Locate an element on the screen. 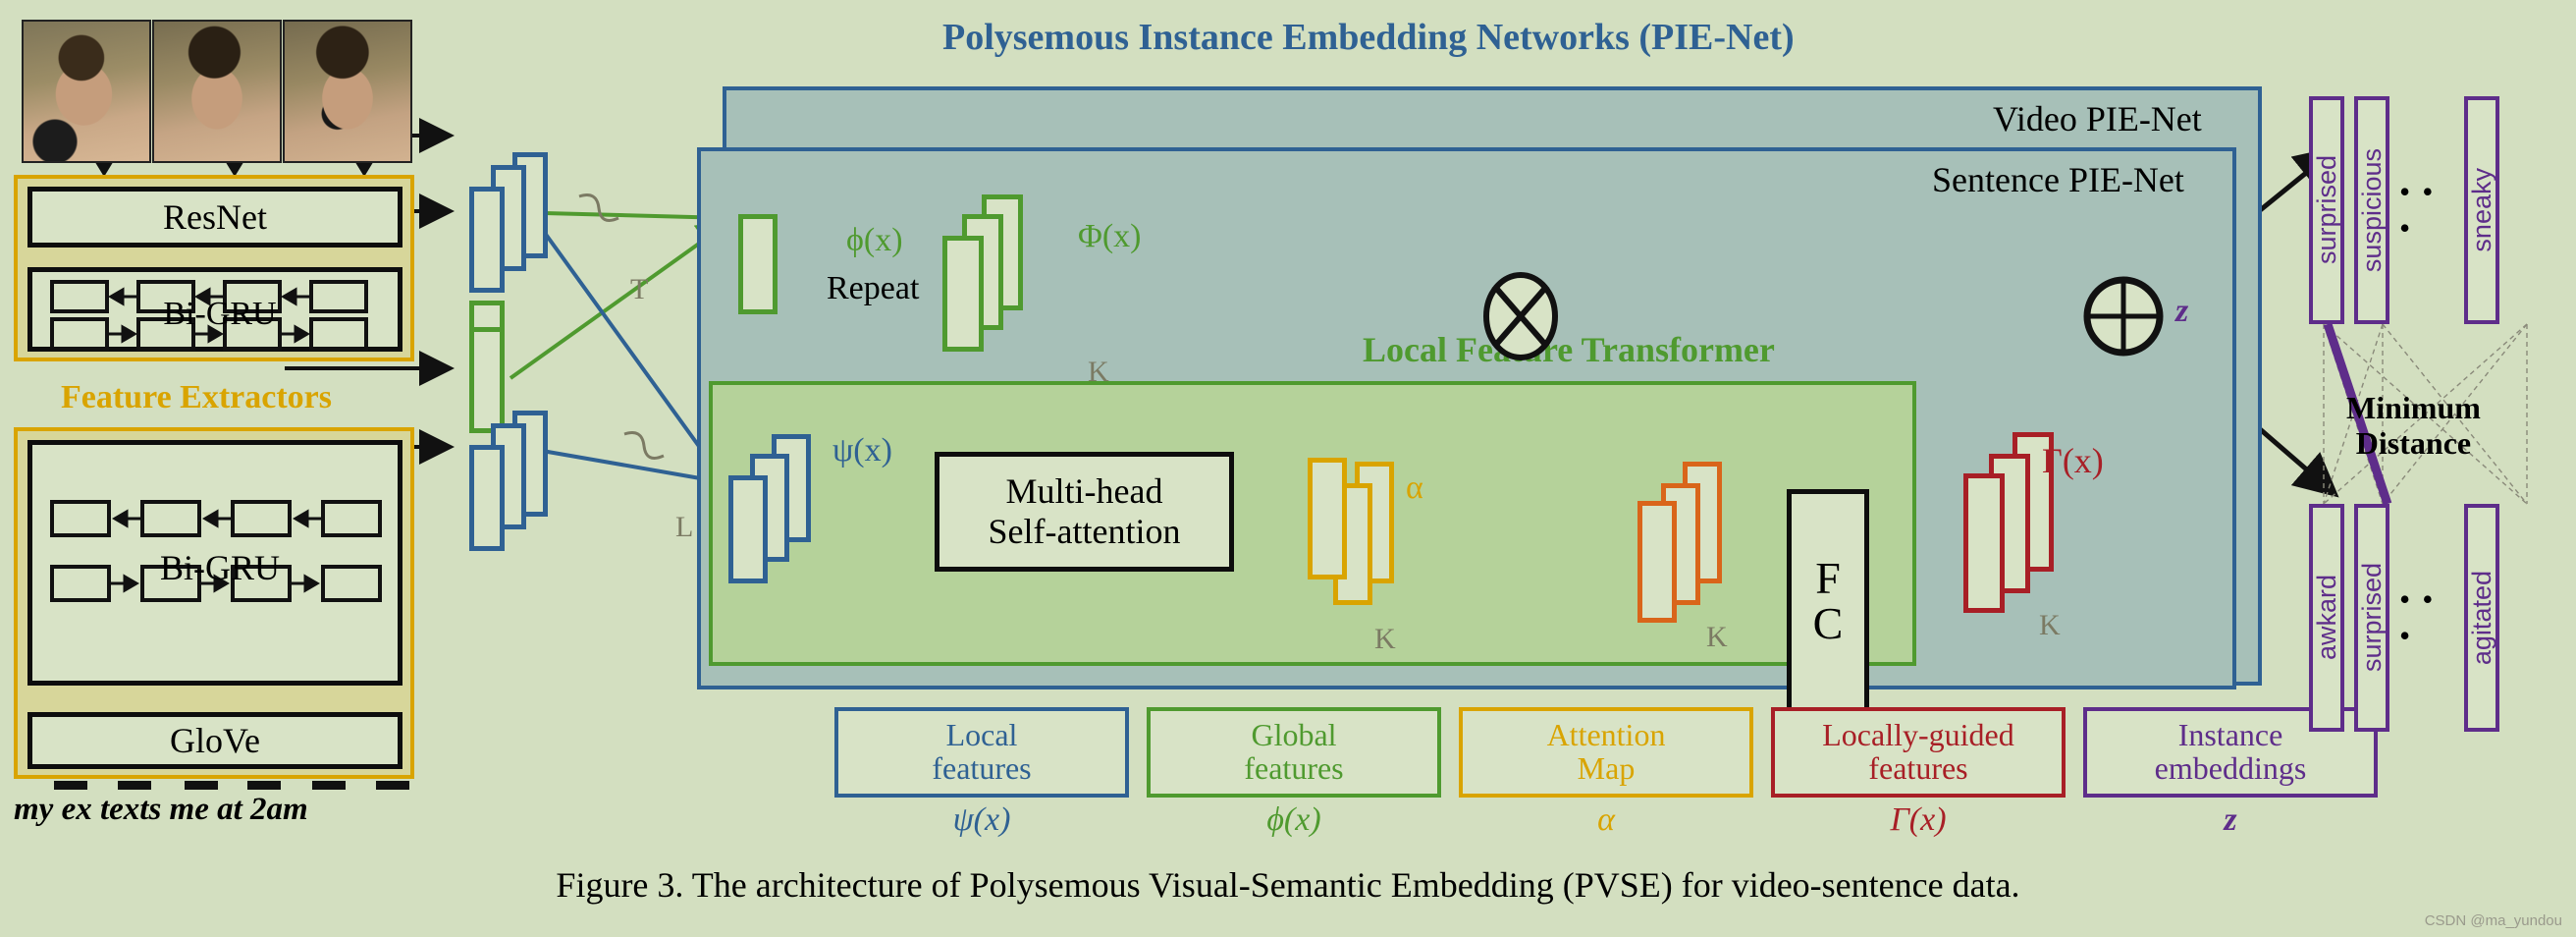 This screenshot has width=2576, height=937. minimum-distance-line2: Distance is located at coordinates (2413, 442).